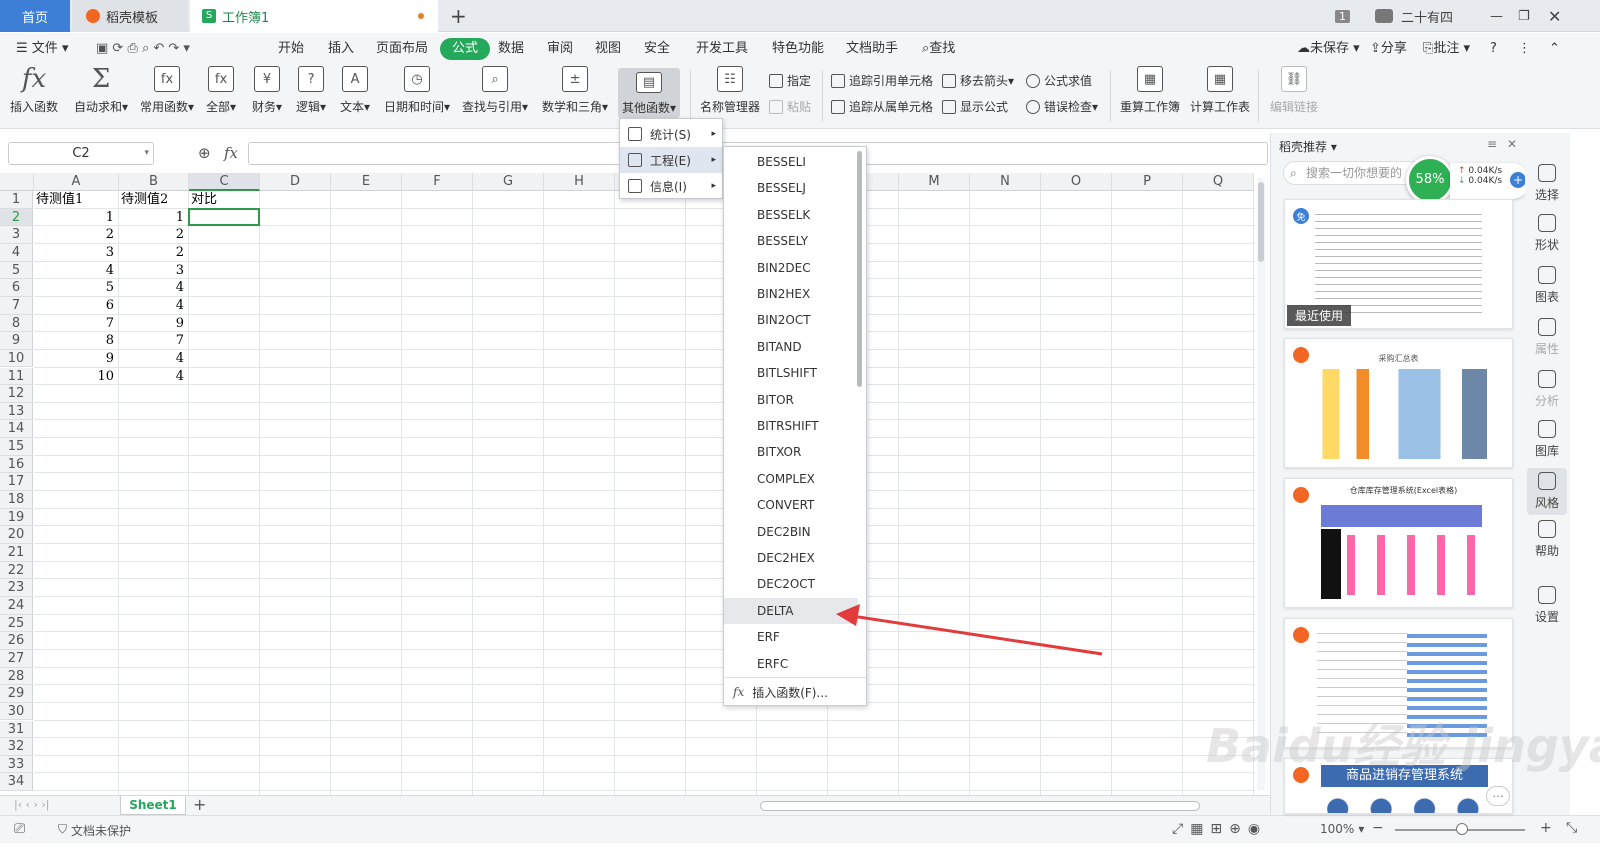  I want to click on row-header: 16, so click(16, 464).